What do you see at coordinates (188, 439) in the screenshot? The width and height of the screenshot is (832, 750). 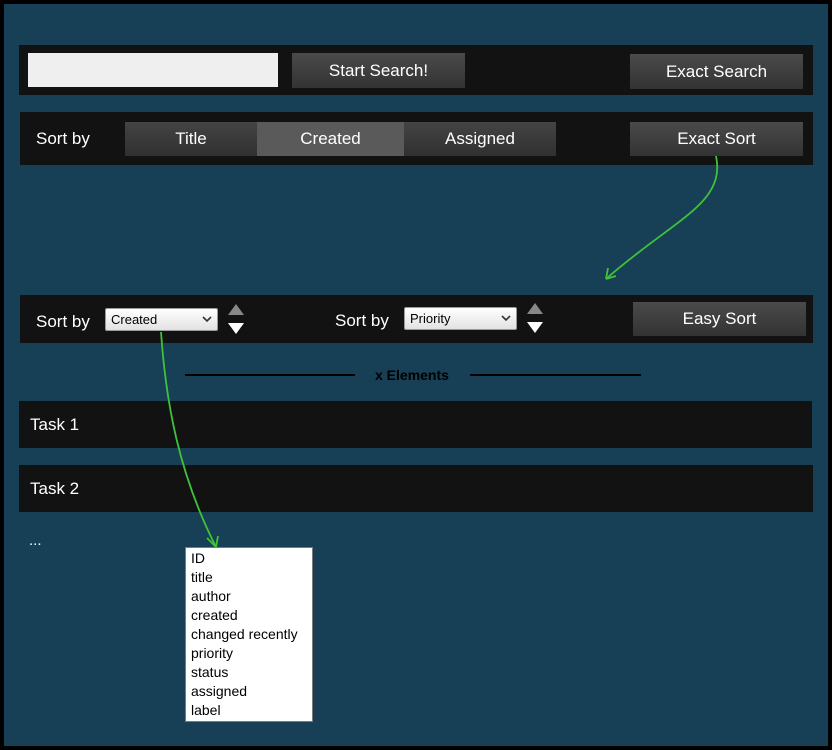 I see `green-arrow-select` at bounding box center [188, 439].